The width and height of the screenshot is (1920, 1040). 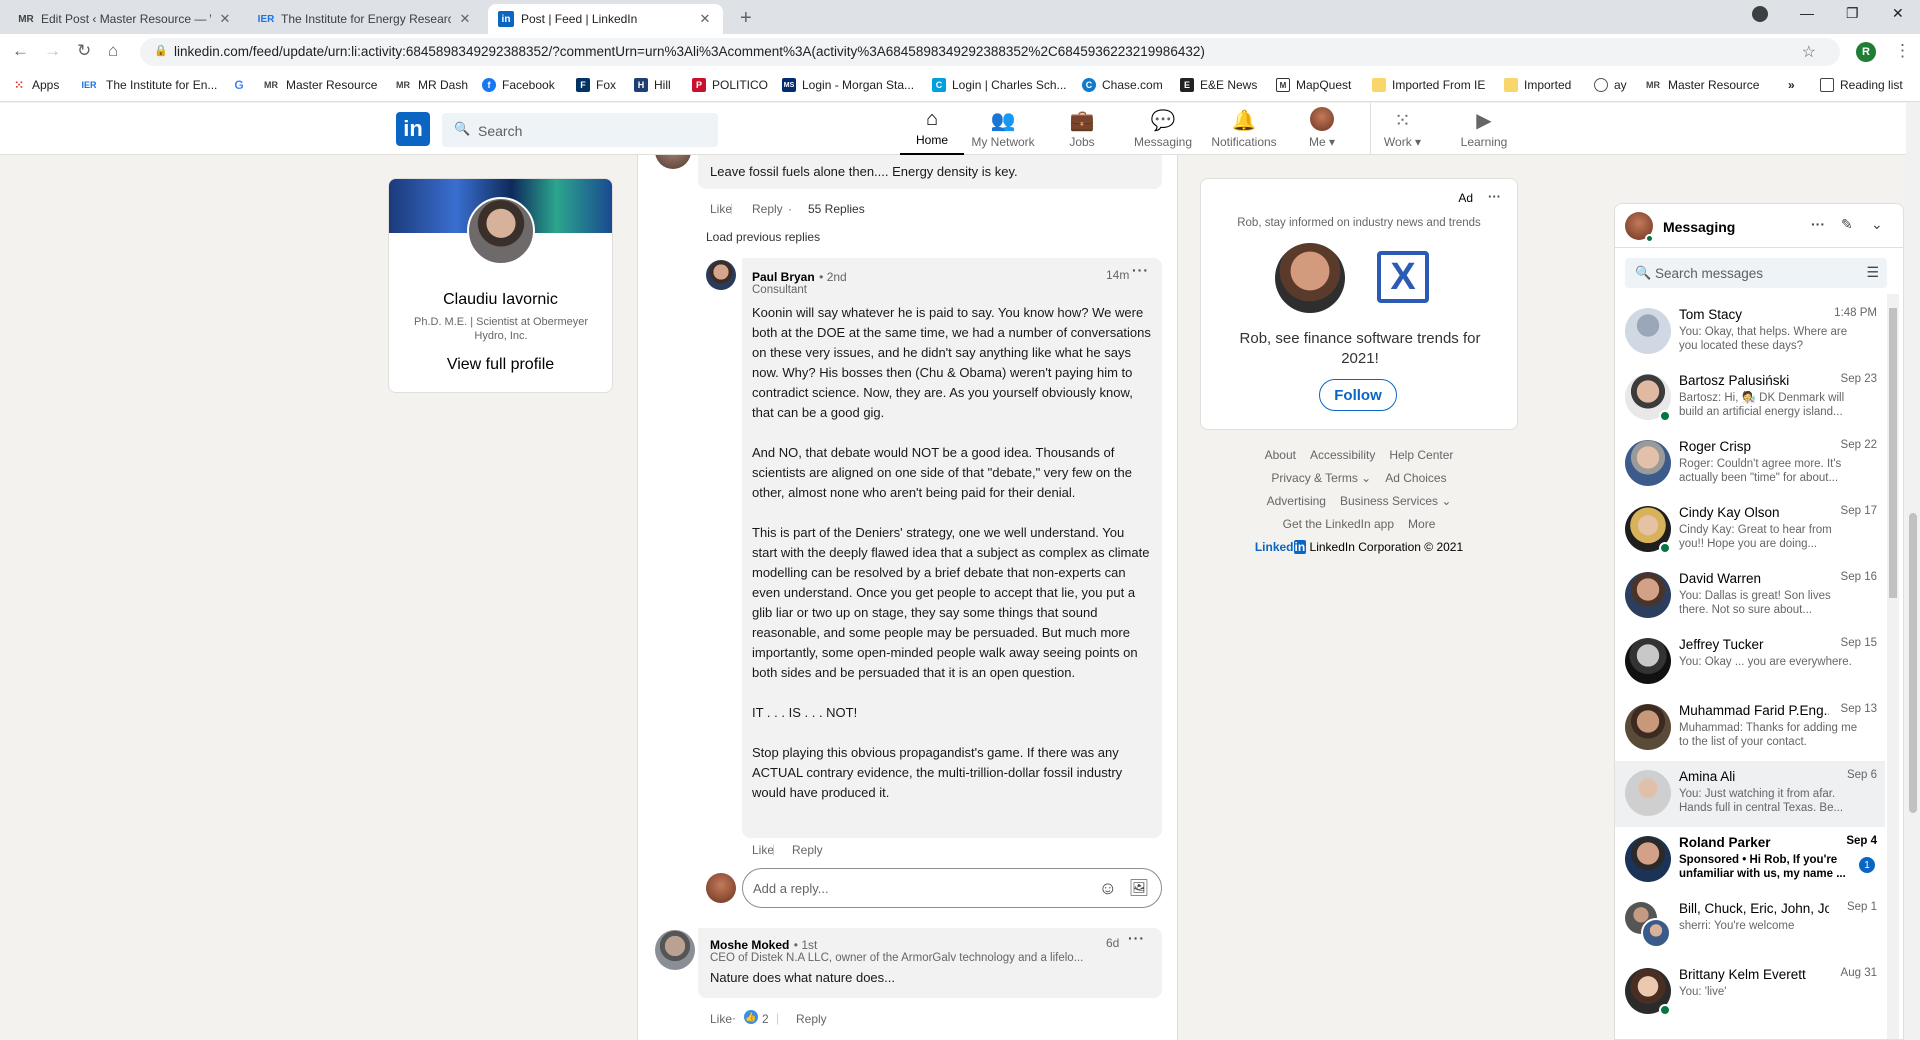 What do you see at coordinates (783, 277) in the screenshot?
I see `author-name: Paul Bryan` at bounding box center [783, 277].